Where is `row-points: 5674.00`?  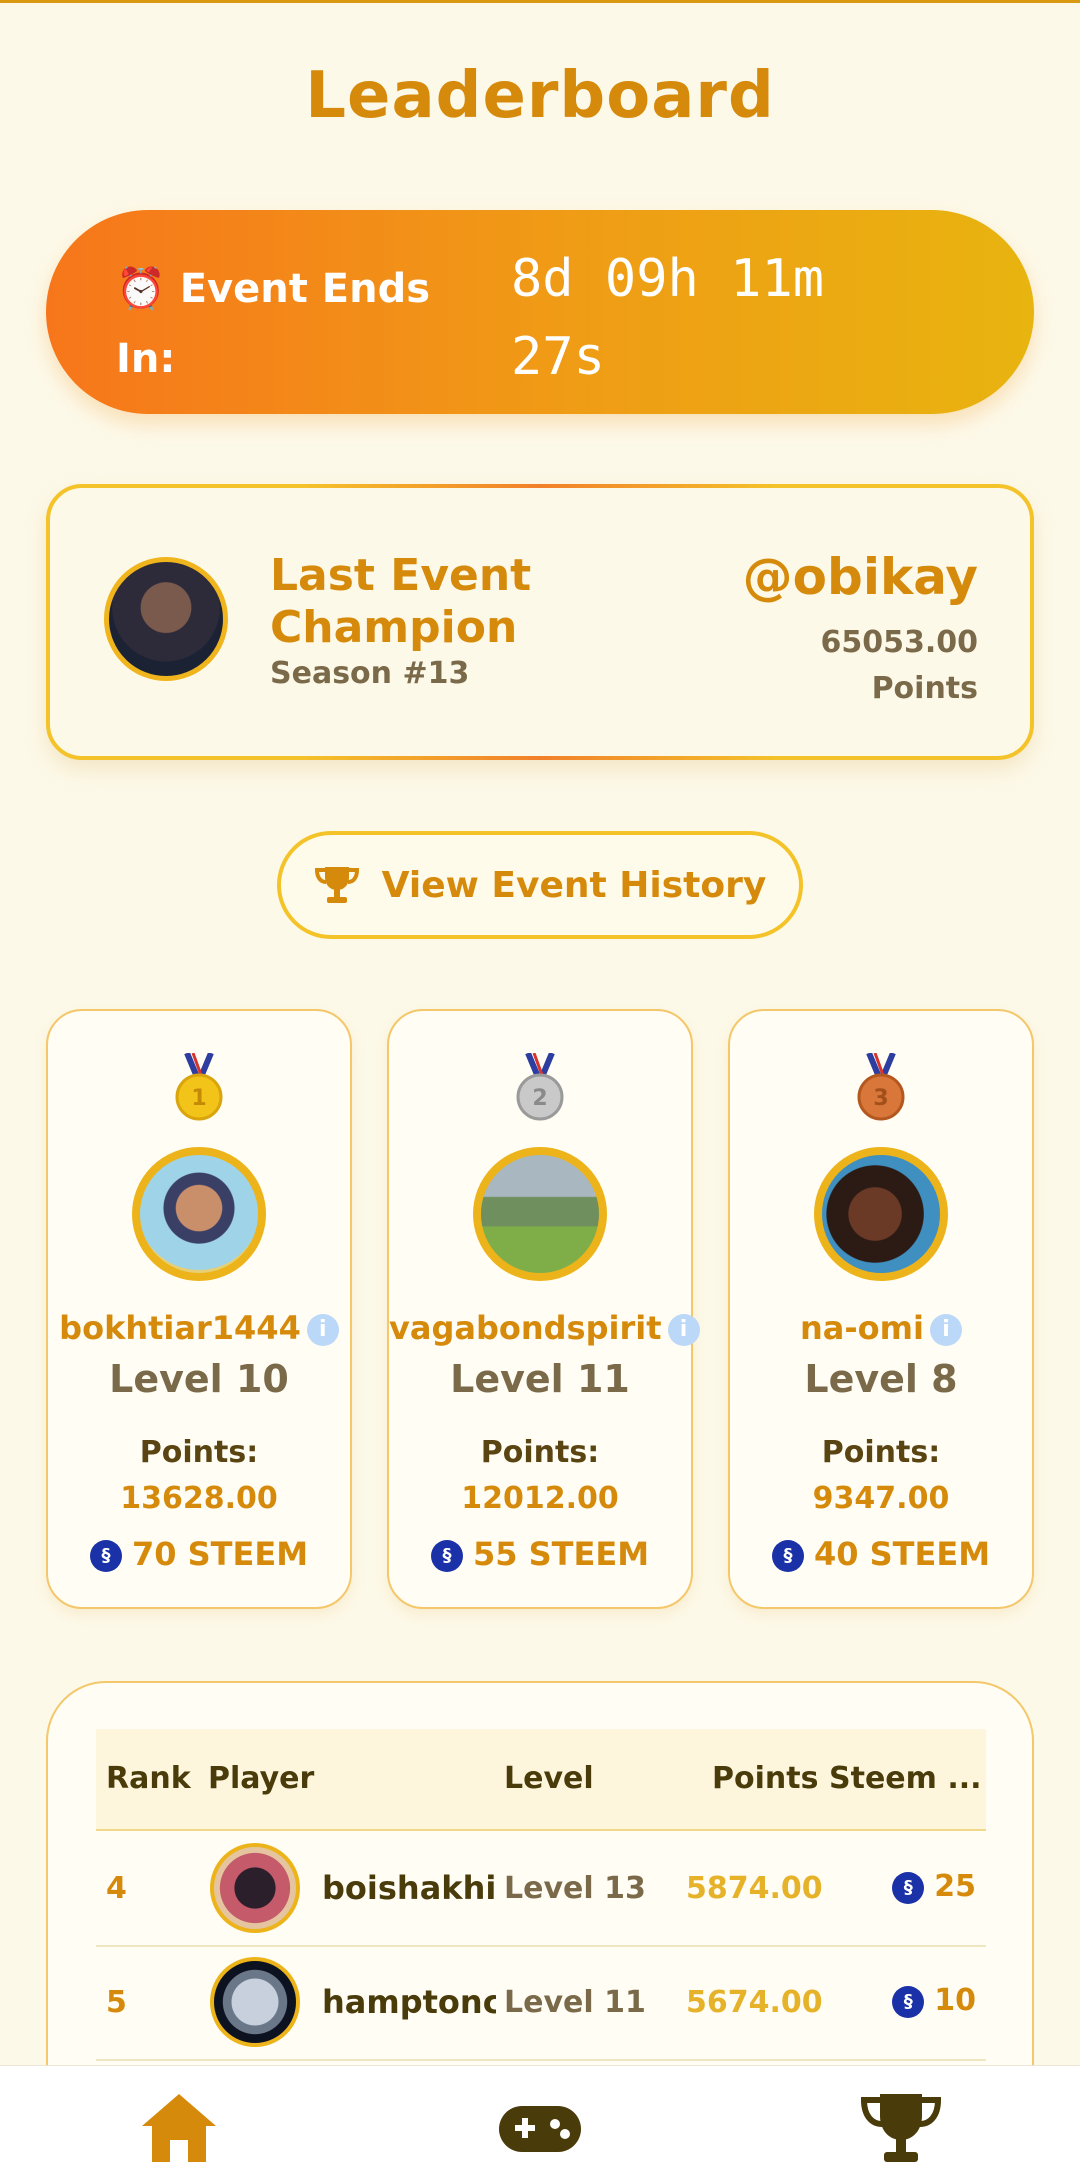
row-points: 5674.00 is located at coordinates (754, 2002).